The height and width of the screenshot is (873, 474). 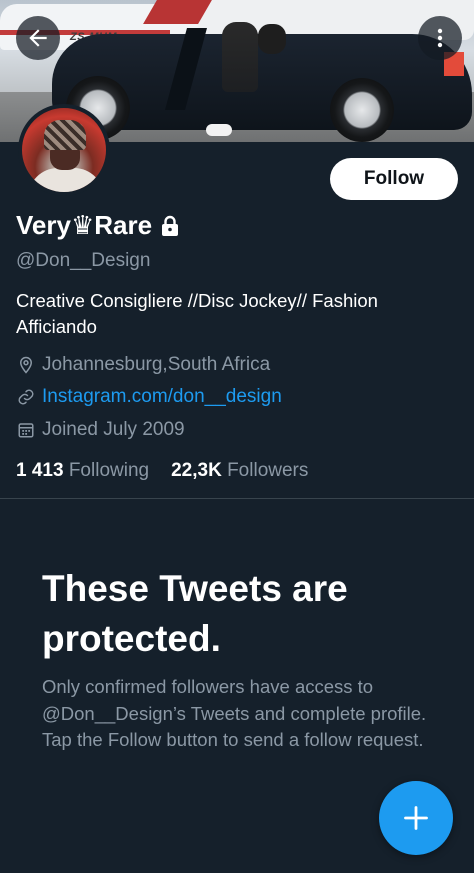 I want to click on arrow-left-icon, so click(x=38, y=38).